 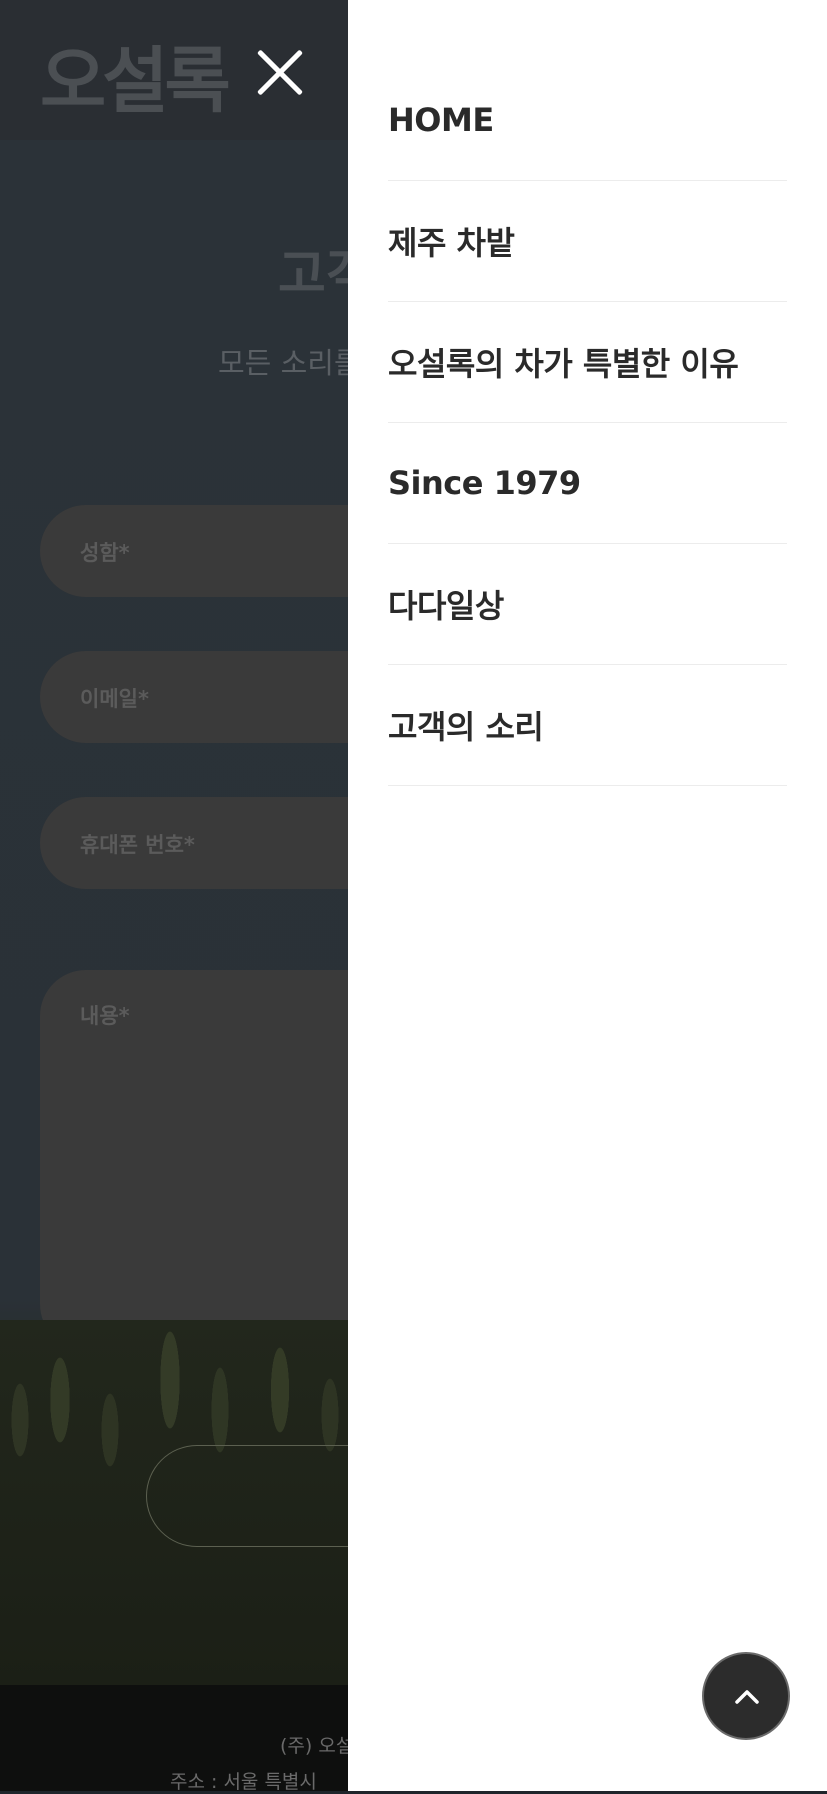 What do you see at coordinates (176, 1739) in the screenshot?
I see `footer: (주) 오설 주소 : 서울 특별시` at bounding box center [176, 1739].